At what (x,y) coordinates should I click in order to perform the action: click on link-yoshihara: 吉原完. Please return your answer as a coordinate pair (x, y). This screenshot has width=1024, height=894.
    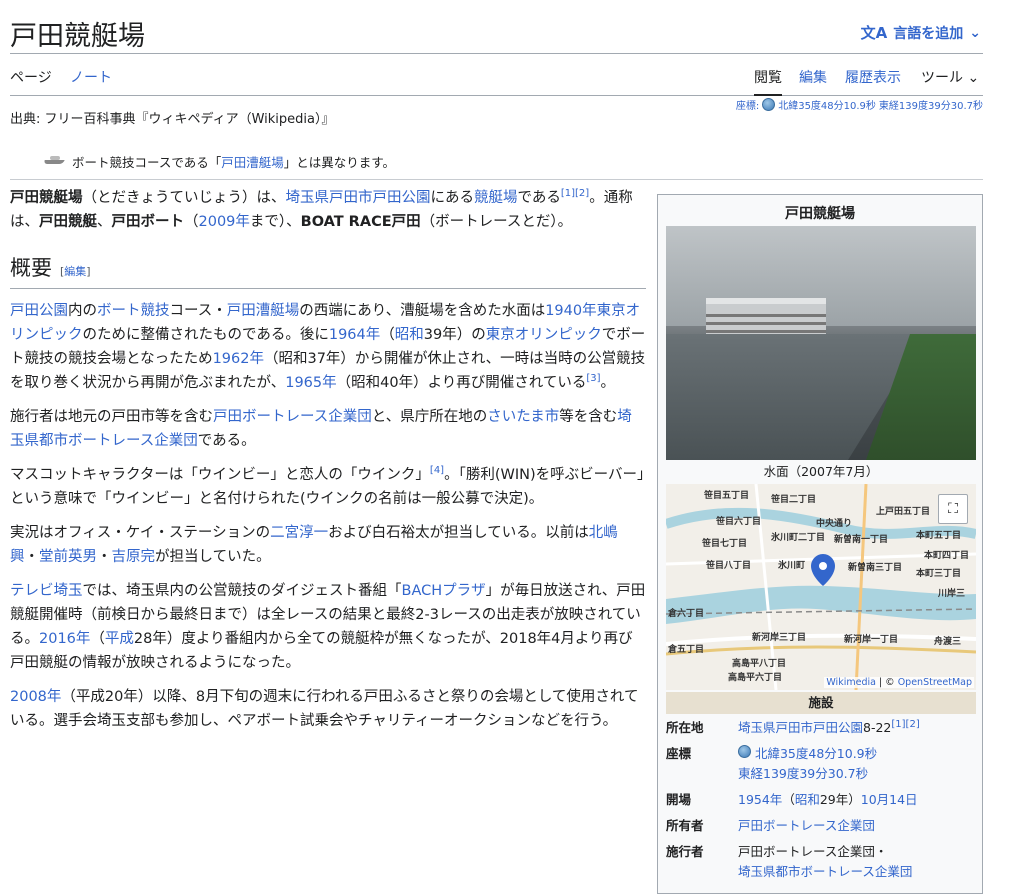
    Looking at the image, I should click on (134, 557).